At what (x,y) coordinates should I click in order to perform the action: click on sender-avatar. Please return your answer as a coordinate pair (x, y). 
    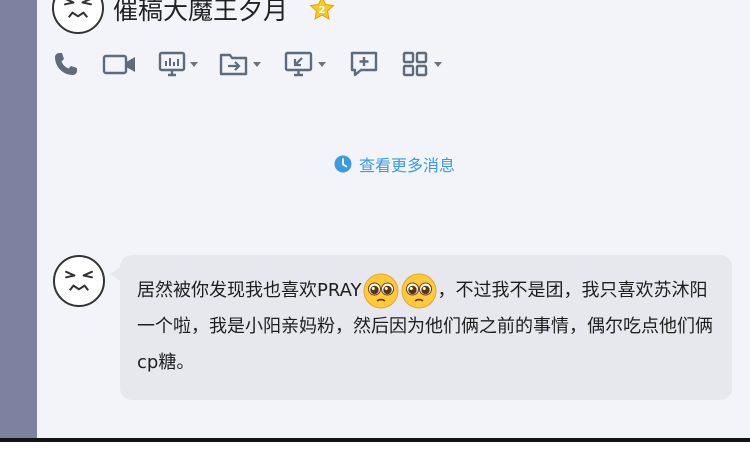
    Looking at the image, I should click on (79, 281).